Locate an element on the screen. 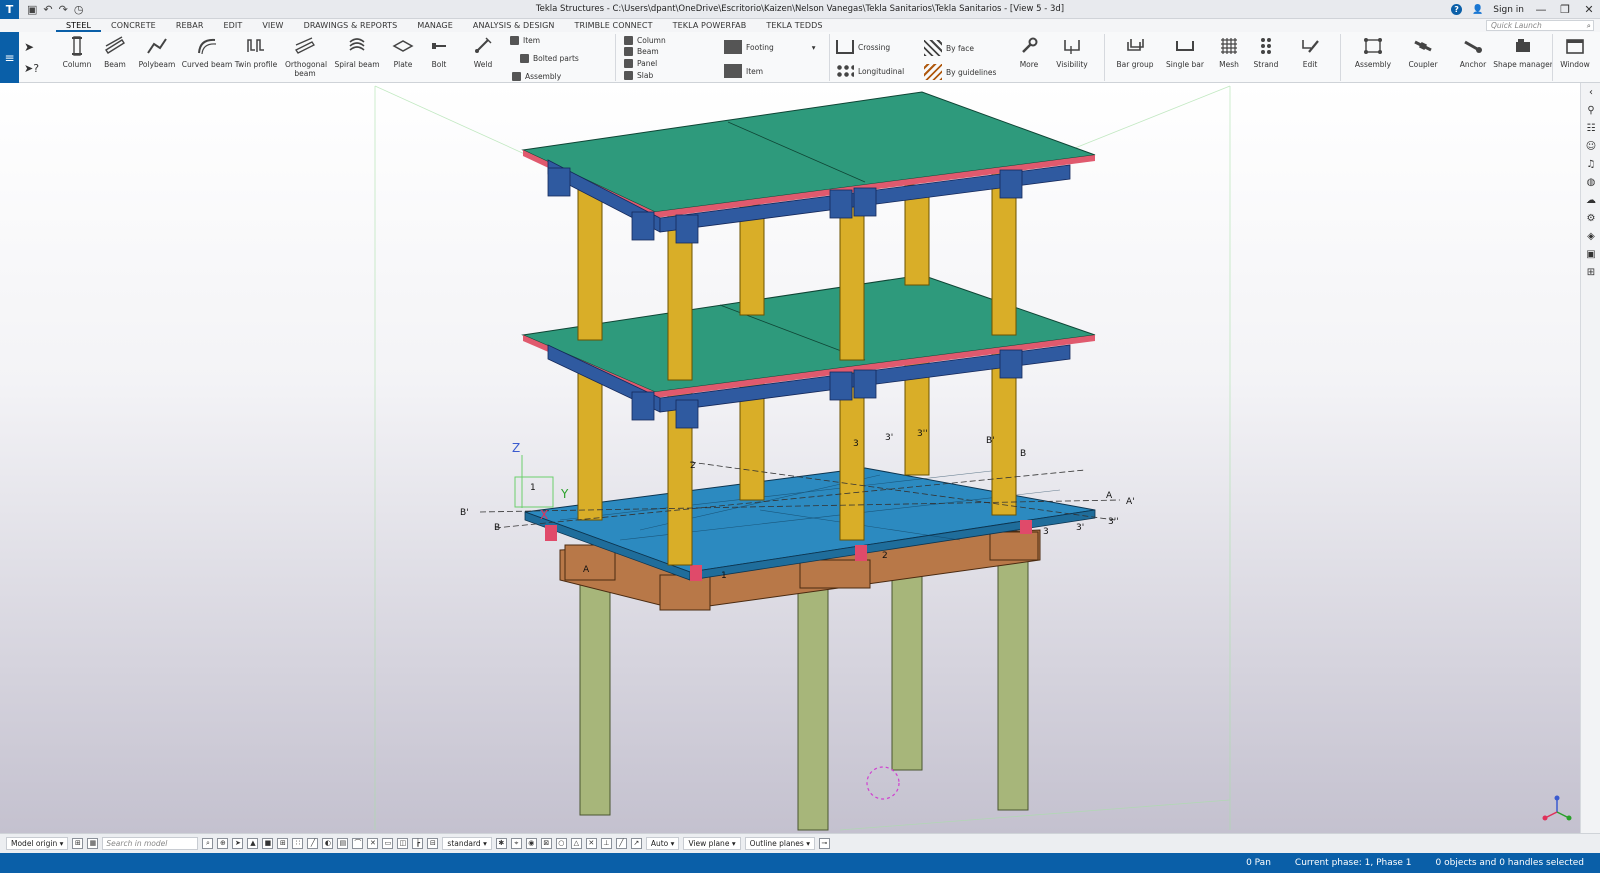  catalog-icon: ☷ is located at coordinates (1590, 128).